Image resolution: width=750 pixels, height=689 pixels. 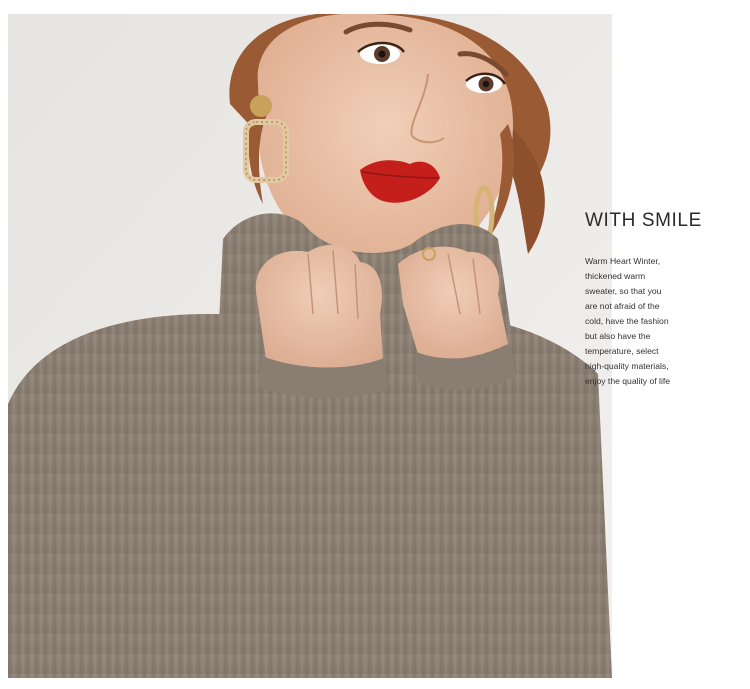 What do you see at coordinates (627, 366) in the screenshot?
I see `description-line: high-quality materials,` at bounding box center [627, 366].